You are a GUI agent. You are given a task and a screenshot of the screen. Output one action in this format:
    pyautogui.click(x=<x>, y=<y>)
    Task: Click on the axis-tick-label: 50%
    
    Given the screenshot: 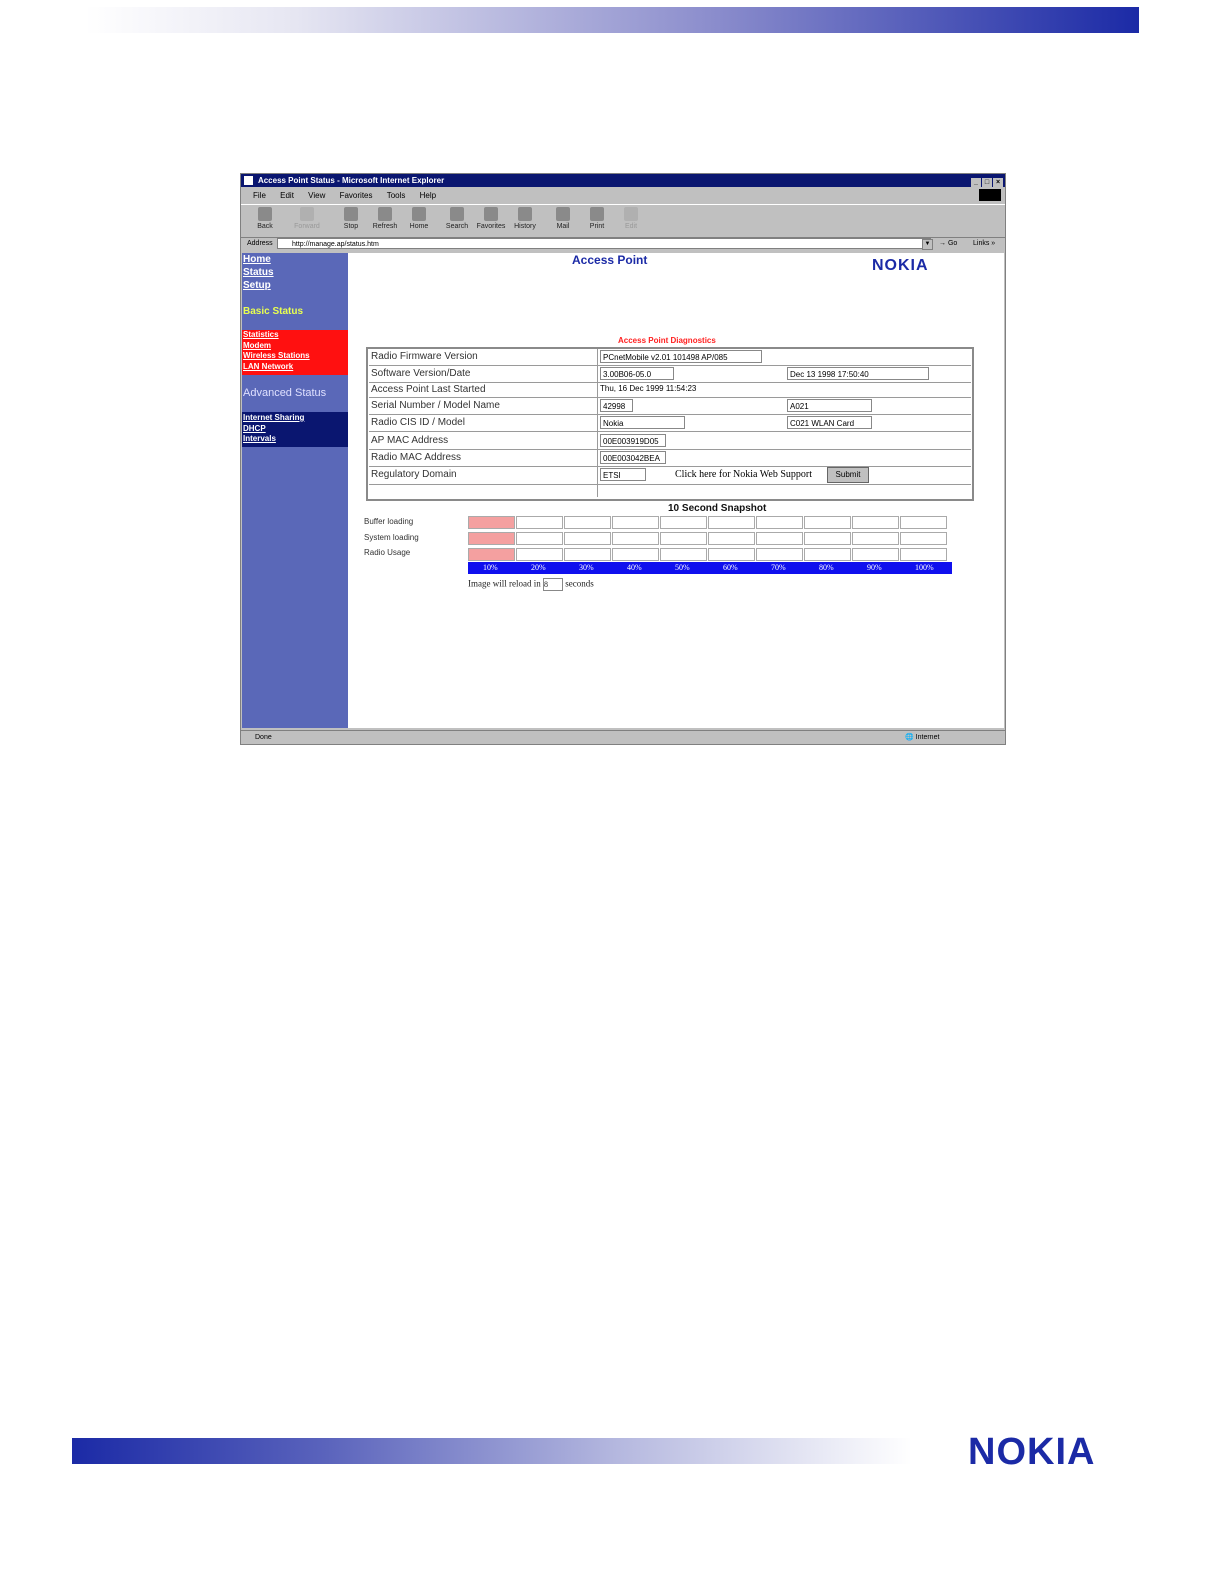 What is the action you would take?
    pyautogui.click(x=682, y=567)
    